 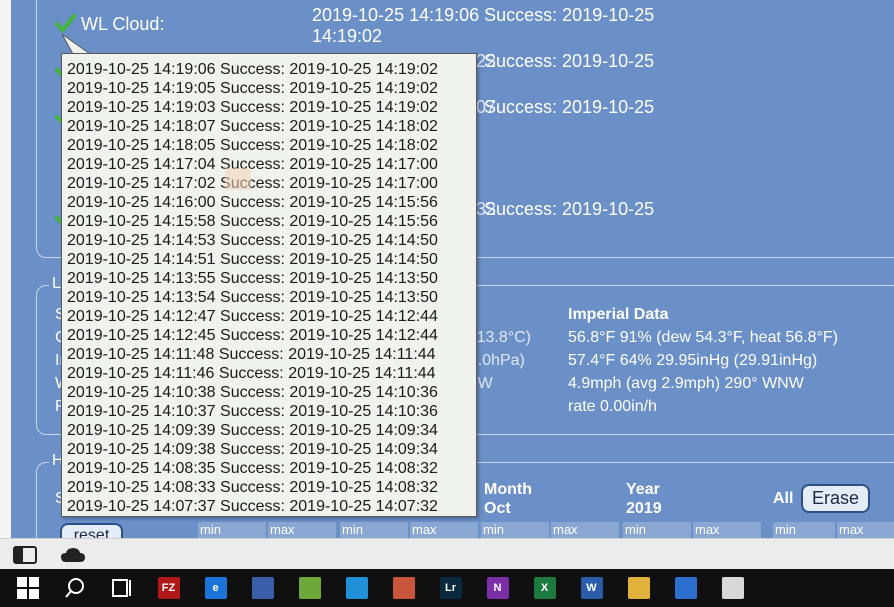 What do you see at coordinates (618, 314) in the screenshot?
I see `imperial-header: Imperial Data` at bounding box center [618, 314].